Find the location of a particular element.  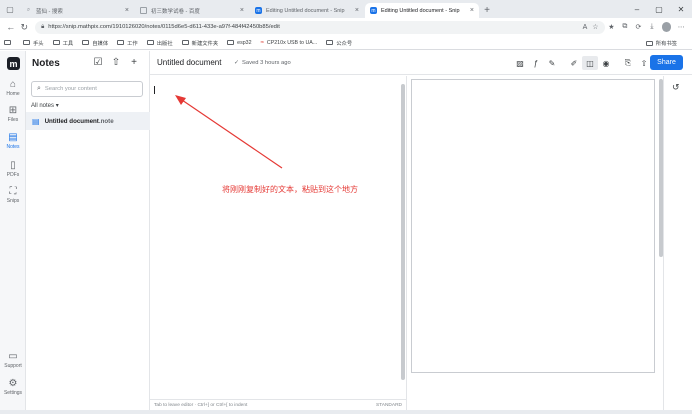

gear-icon: ⚙ is located at coordinates (13, 383).